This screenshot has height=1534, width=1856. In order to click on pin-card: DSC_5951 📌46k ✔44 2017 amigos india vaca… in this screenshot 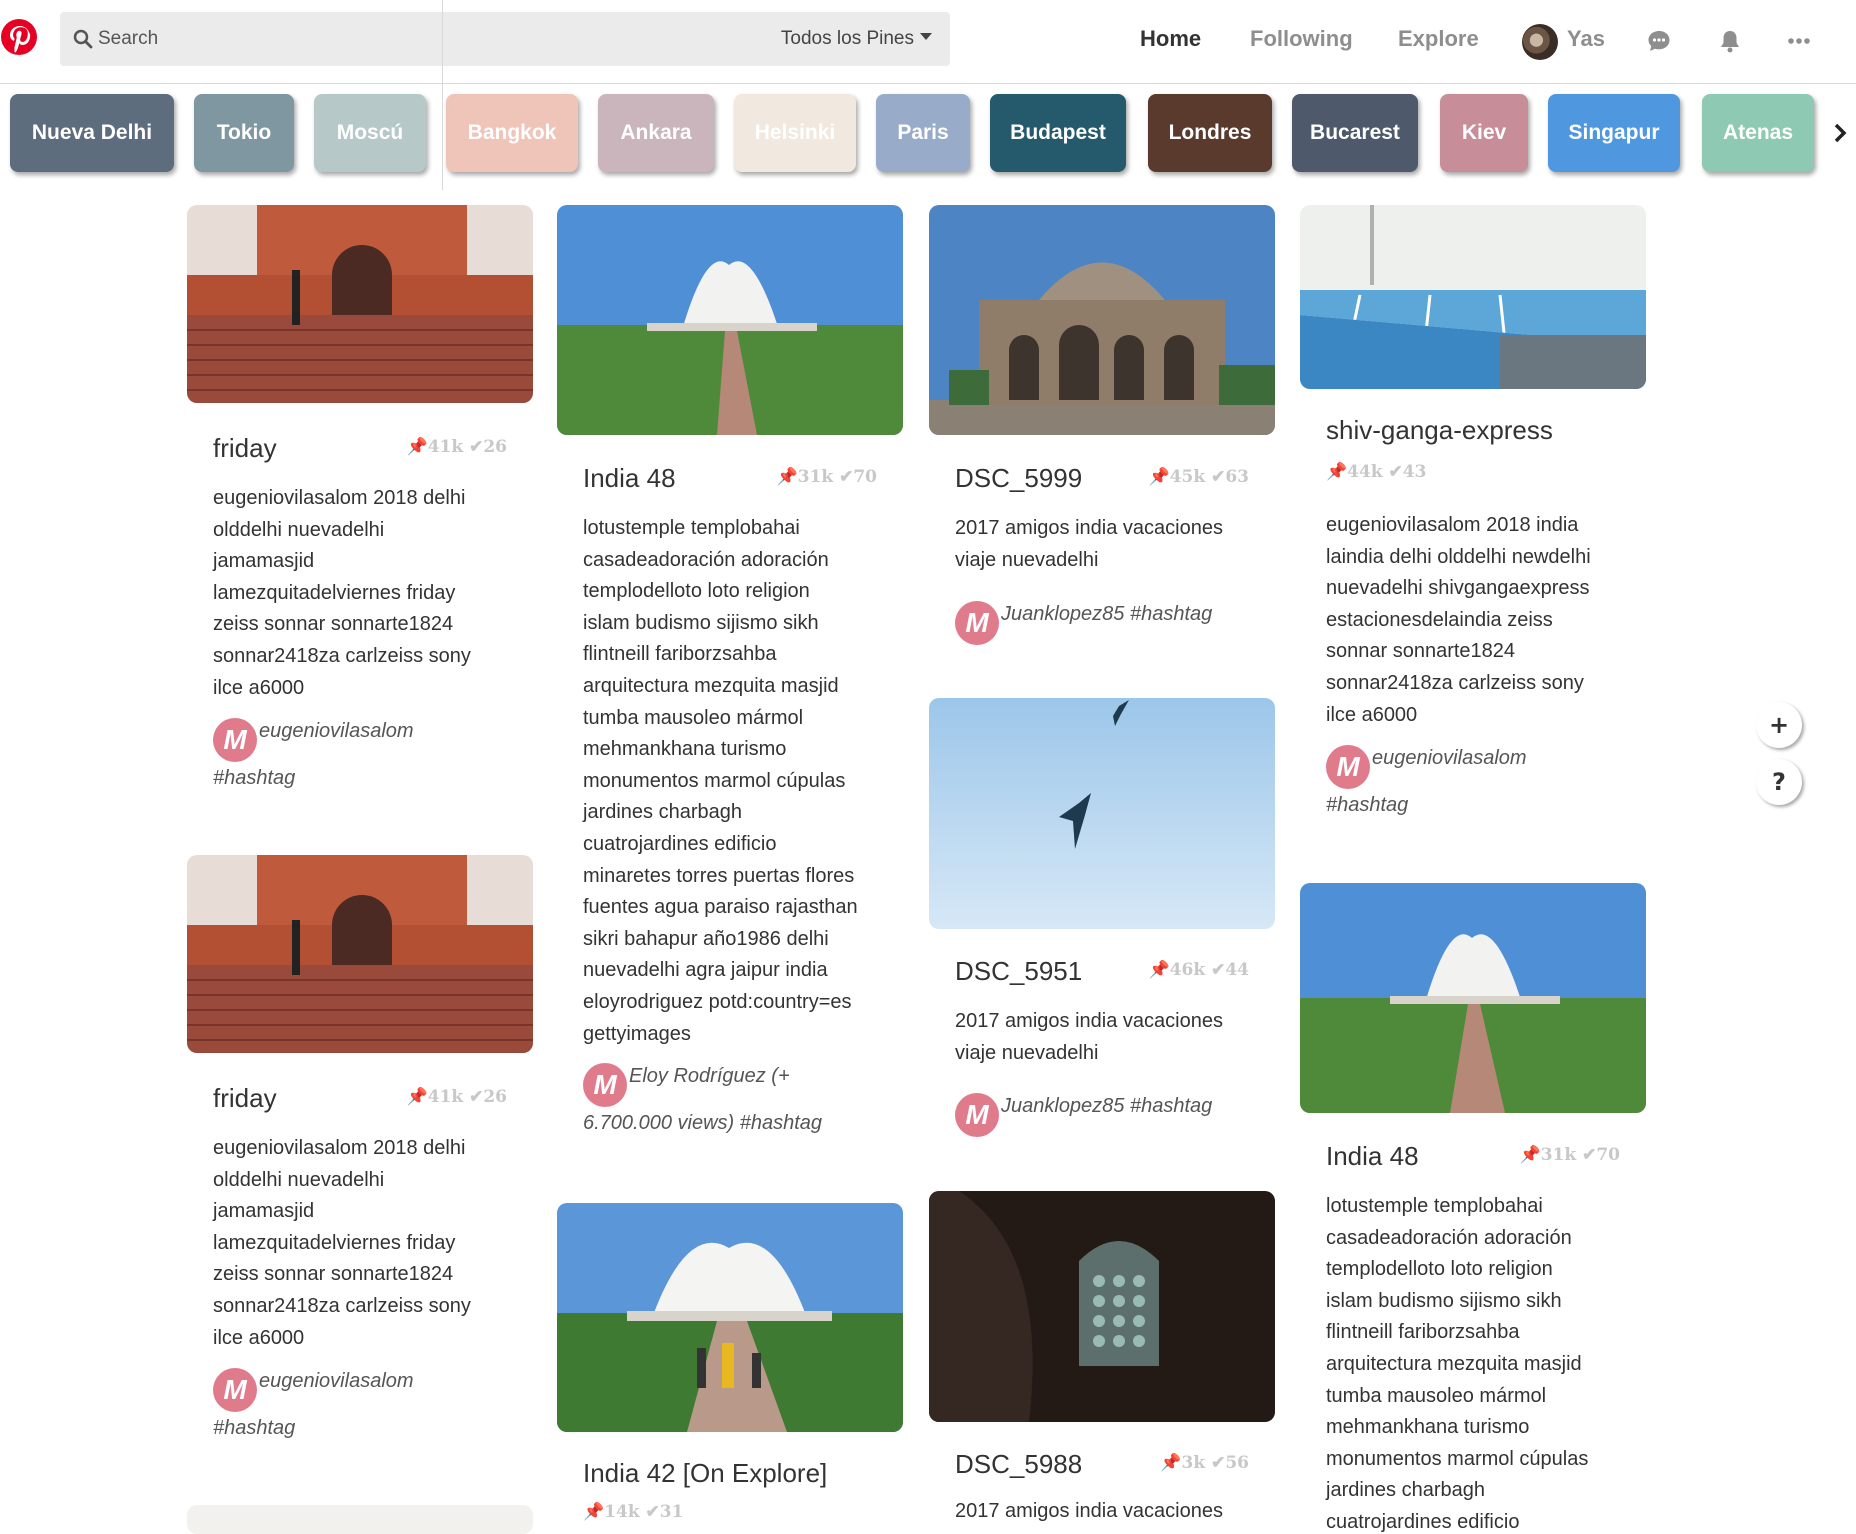, I will do `click(1102, 917)`.